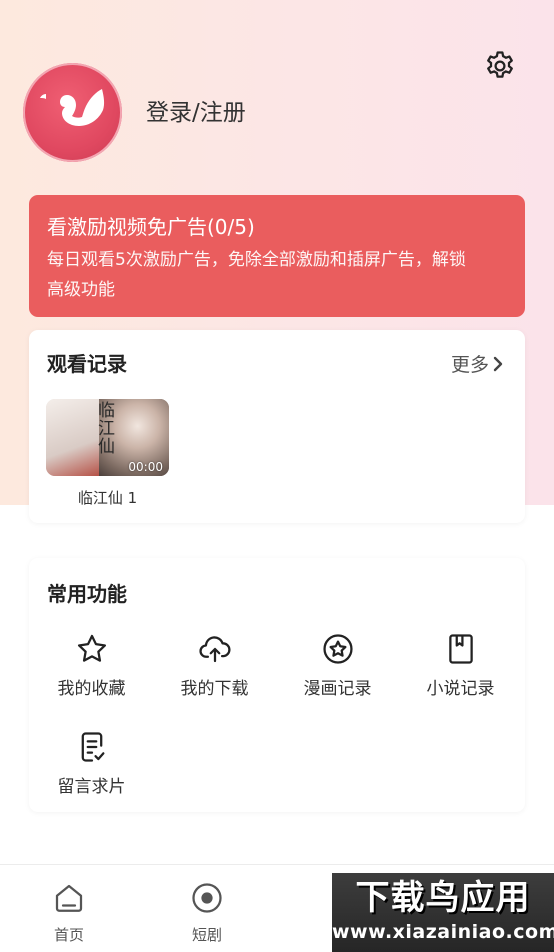  What do you see at coordinates (91, 787) in the screenshot?
I see `function-label: 留言求片` at bounding box center [91, 787].